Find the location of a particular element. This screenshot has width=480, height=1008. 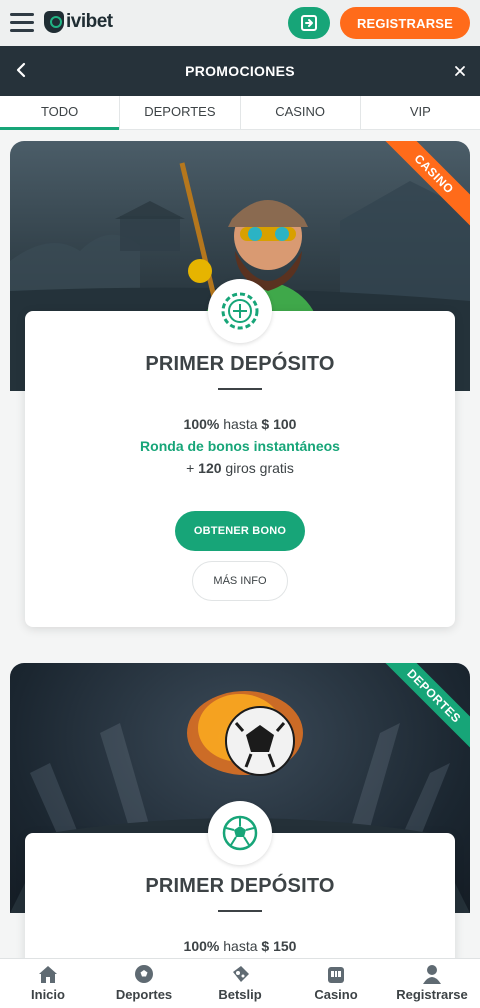

bonus-line-1: 100% hasta $ 100 is located at coordinates (240, 424).